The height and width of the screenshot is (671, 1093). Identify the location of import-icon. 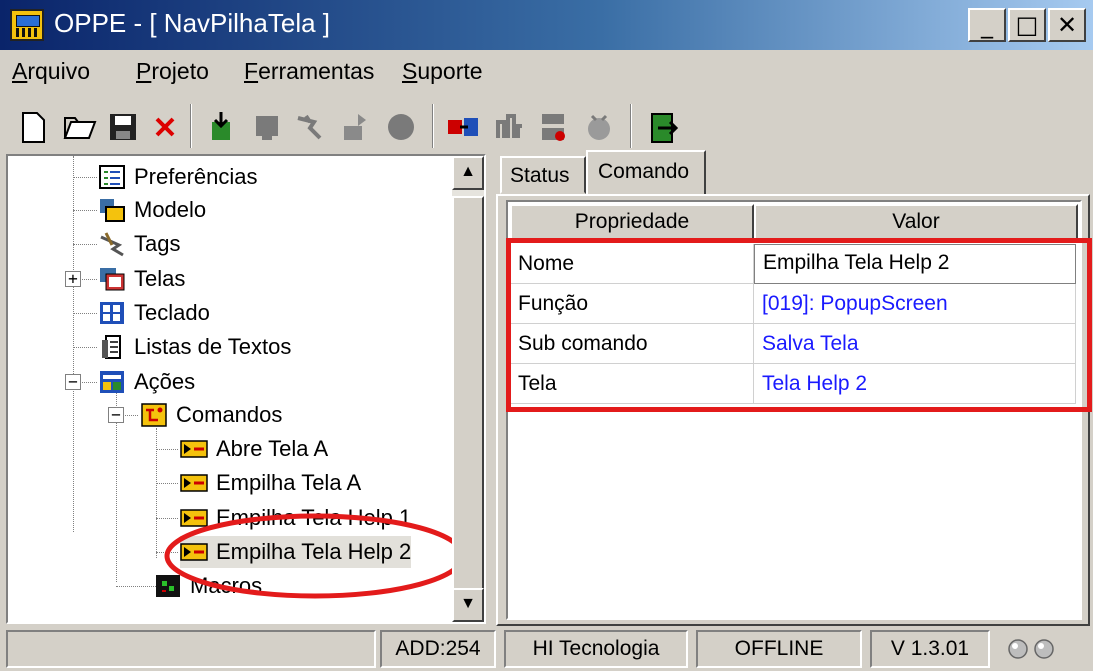
(221, 127).